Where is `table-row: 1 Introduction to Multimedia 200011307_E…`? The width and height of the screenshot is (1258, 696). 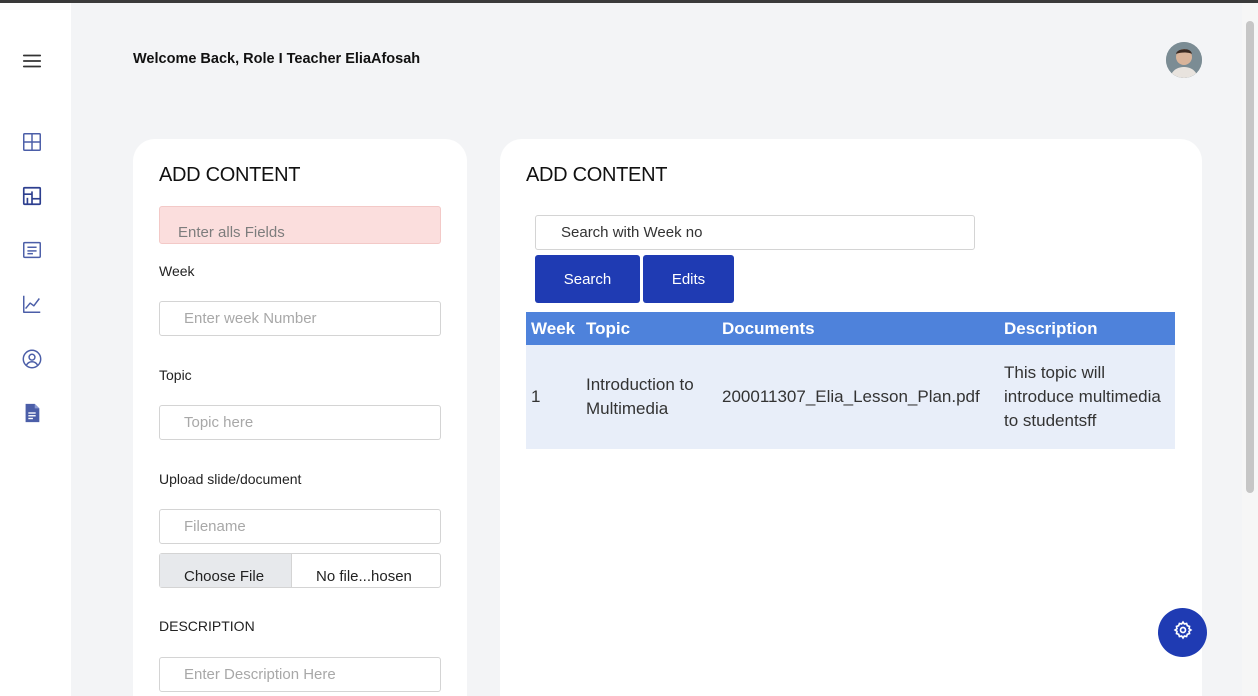
table-row: 1 Introduction to Multimedia 200011307_E… is located at coordinates (850, 397).